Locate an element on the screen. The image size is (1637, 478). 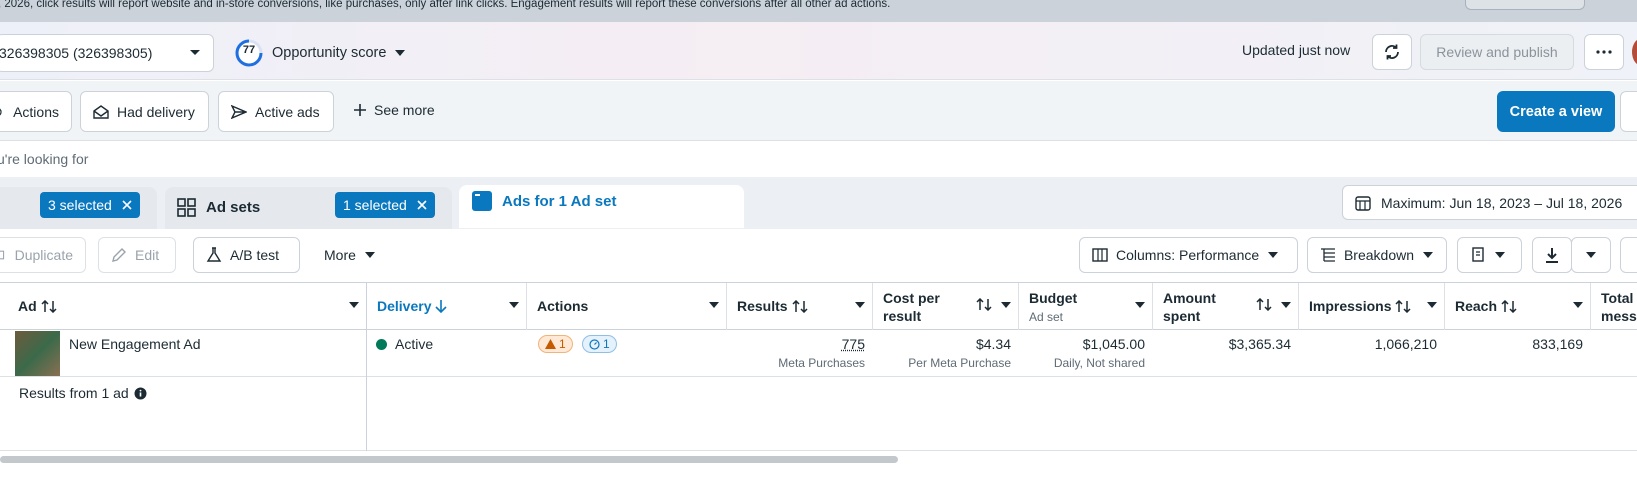
warning-pill: 1 is located at coordinates (555, 344).